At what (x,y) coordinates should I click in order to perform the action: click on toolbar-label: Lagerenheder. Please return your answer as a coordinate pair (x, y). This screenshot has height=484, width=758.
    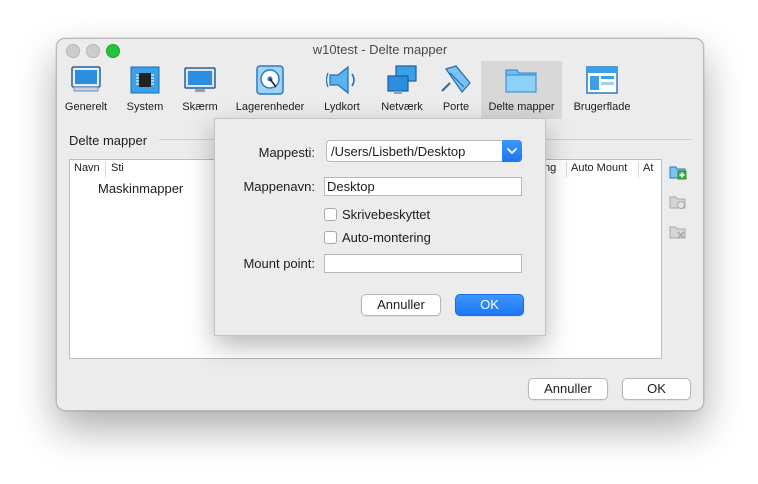
    Looking at the image, I should click on (270, 107).